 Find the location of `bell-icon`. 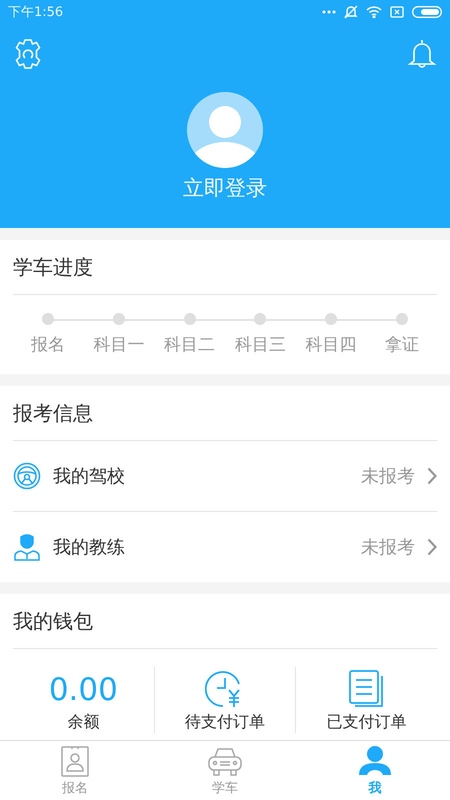

bell-icon is located at coordinates (422, 54).